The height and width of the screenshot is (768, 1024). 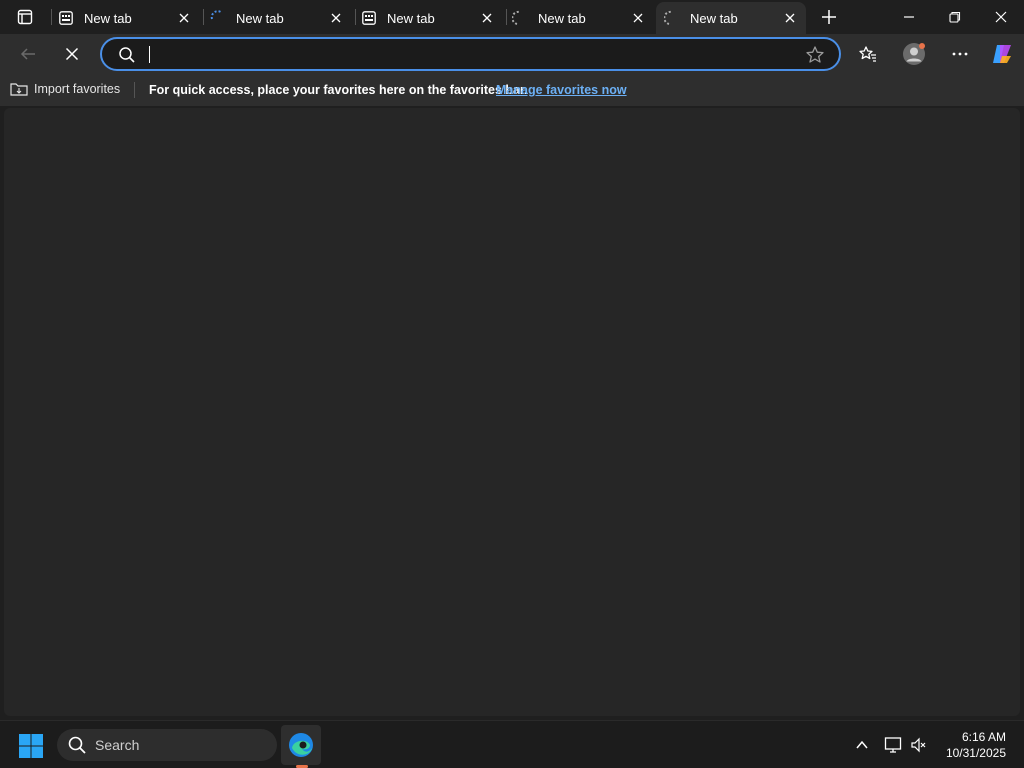 What do you see at coordinates (976, 745) in the screenshot?
I see `system-clock: 6:16 AM 10/31/2025` at bounding box center [976, 745].